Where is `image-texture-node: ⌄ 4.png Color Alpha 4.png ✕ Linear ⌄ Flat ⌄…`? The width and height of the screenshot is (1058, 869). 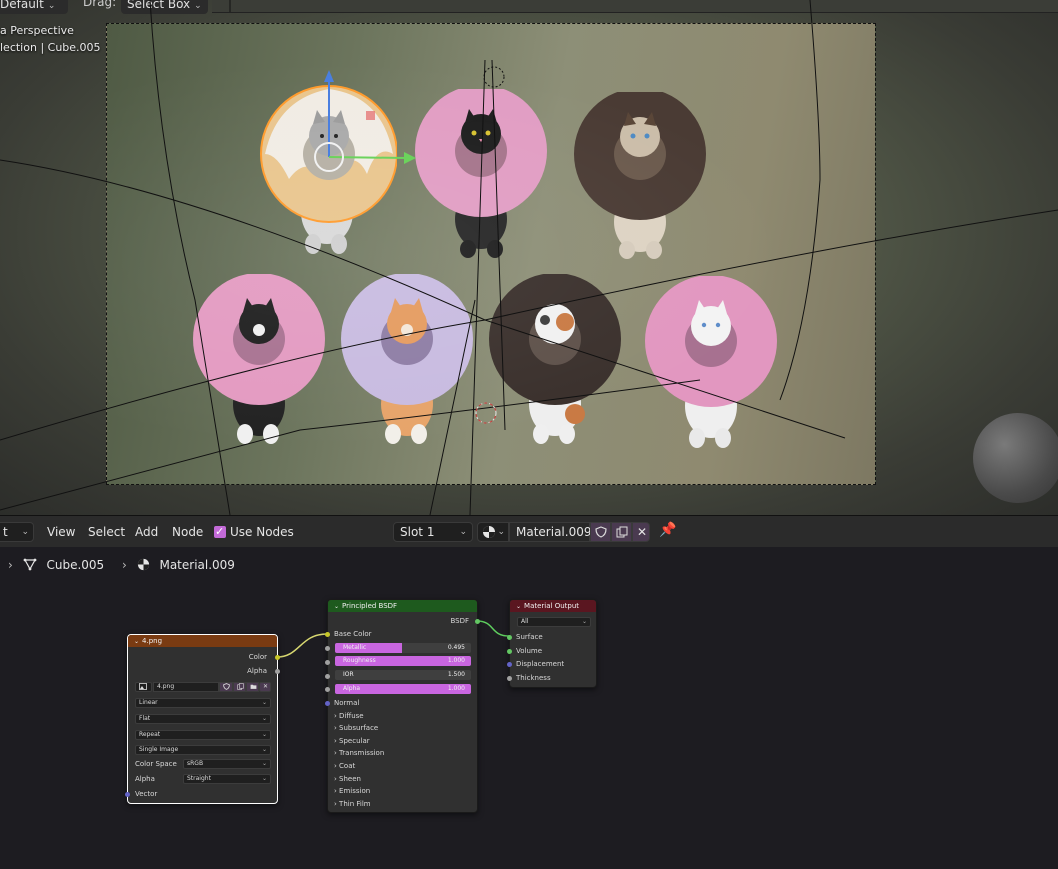 image-texture-node: ⌄ 4.png Color Alpha 4.png ✕ Linear ⌄ Flat ⌄… is located at coordinates (202, 719).